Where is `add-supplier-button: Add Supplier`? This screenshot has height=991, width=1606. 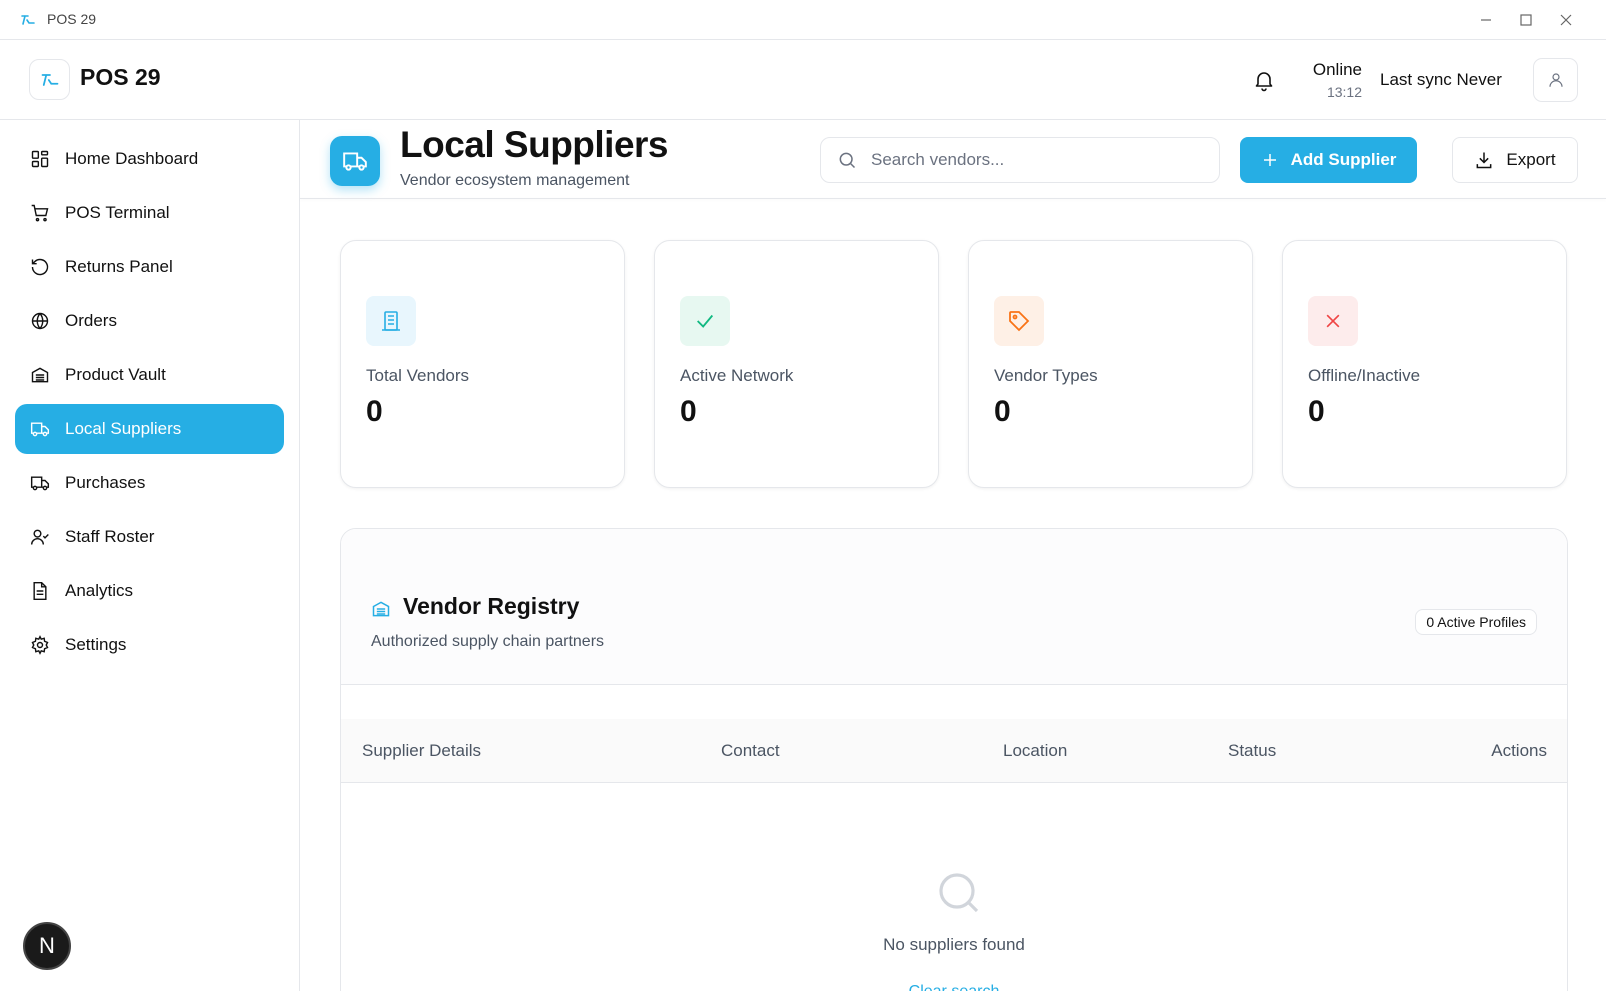 add-supplier-button: Add Supplier is located at coordinates (1328, 160).